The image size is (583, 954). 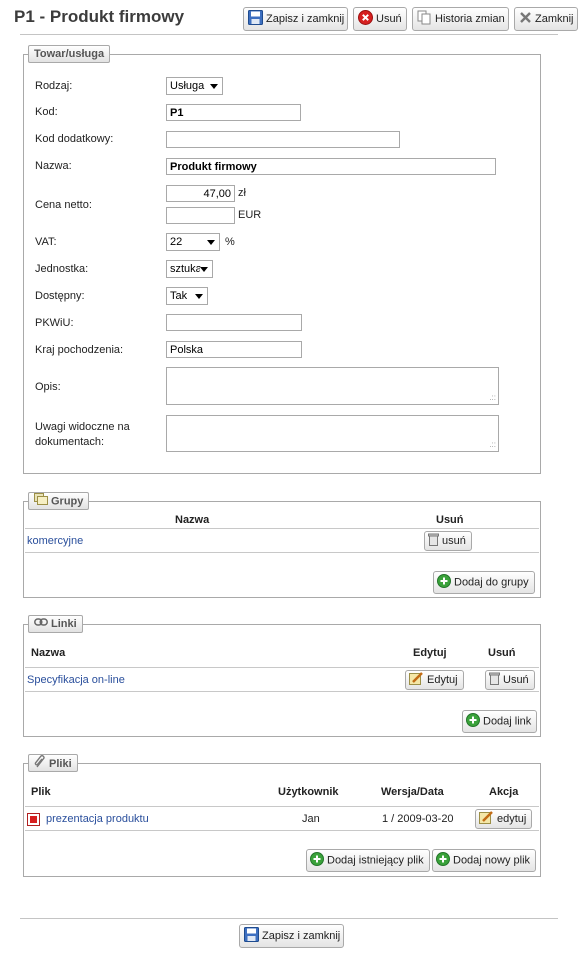 I want to click on vat-label: VAT:, so click(x=46, y=242).